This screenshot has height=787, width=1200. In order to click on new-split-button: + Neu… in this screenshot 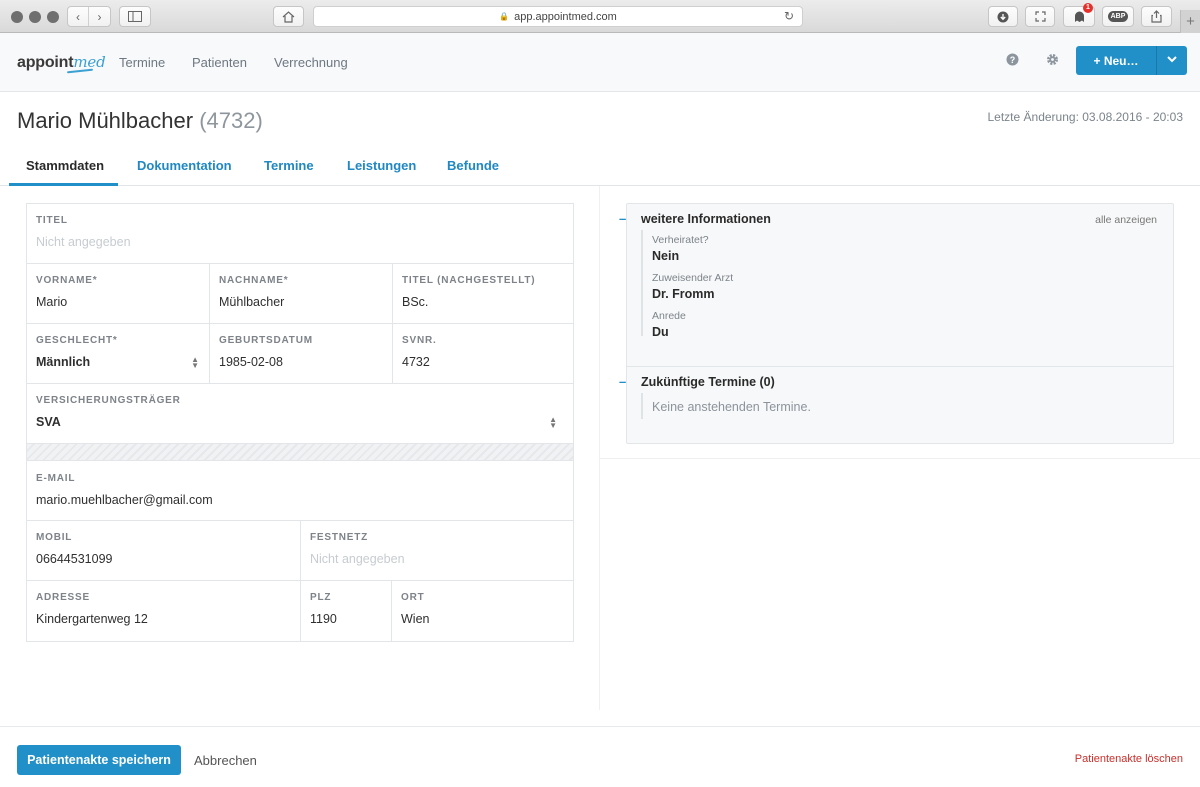, I will do `click(1131, 60)`.